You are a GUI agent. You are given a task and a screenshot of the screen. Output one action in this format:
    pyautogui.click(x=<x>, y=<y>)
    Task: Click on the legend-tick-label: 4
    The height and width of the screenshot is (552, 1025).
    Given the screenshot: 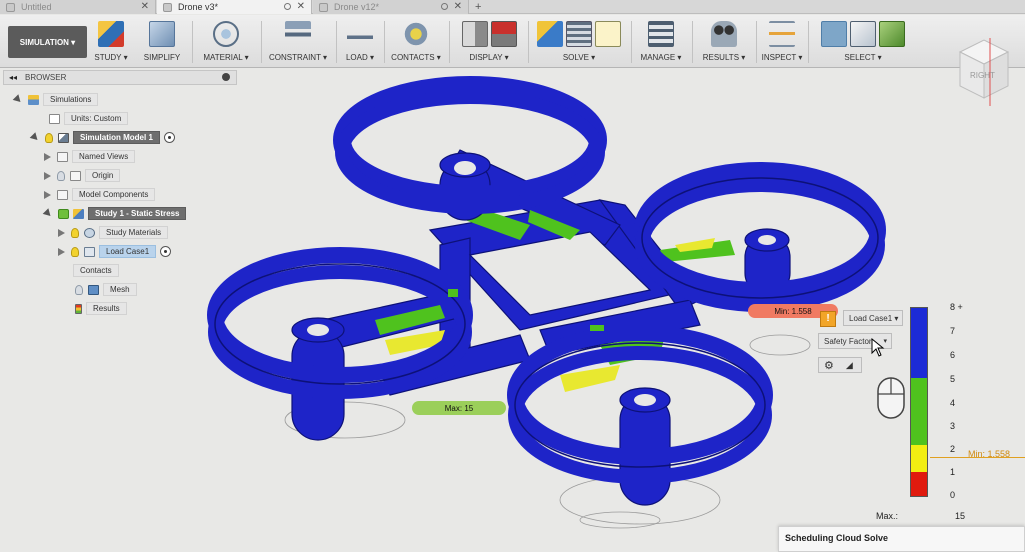 What is the action you would take?
    pyautogui.click(x=953, y=403)
    